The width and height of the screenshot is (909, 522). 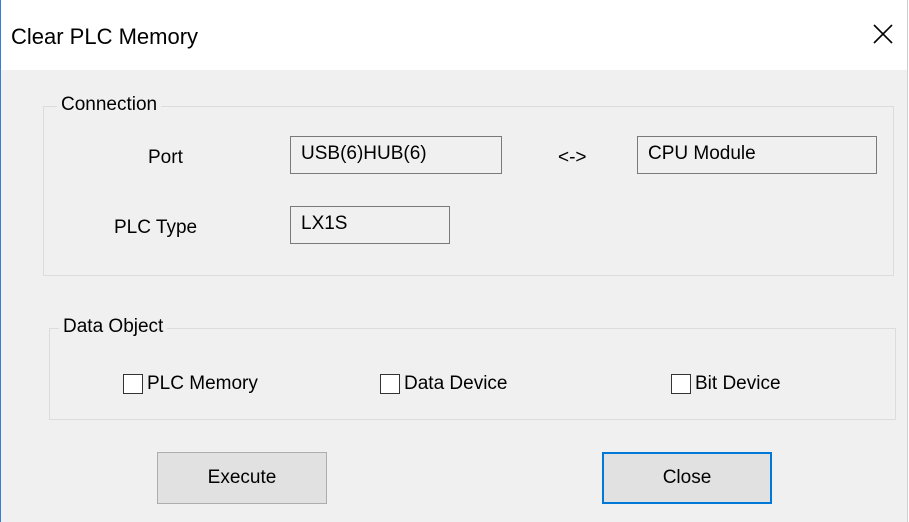 I want to click on bit-device-checkbox, so click(x=681, y=384).